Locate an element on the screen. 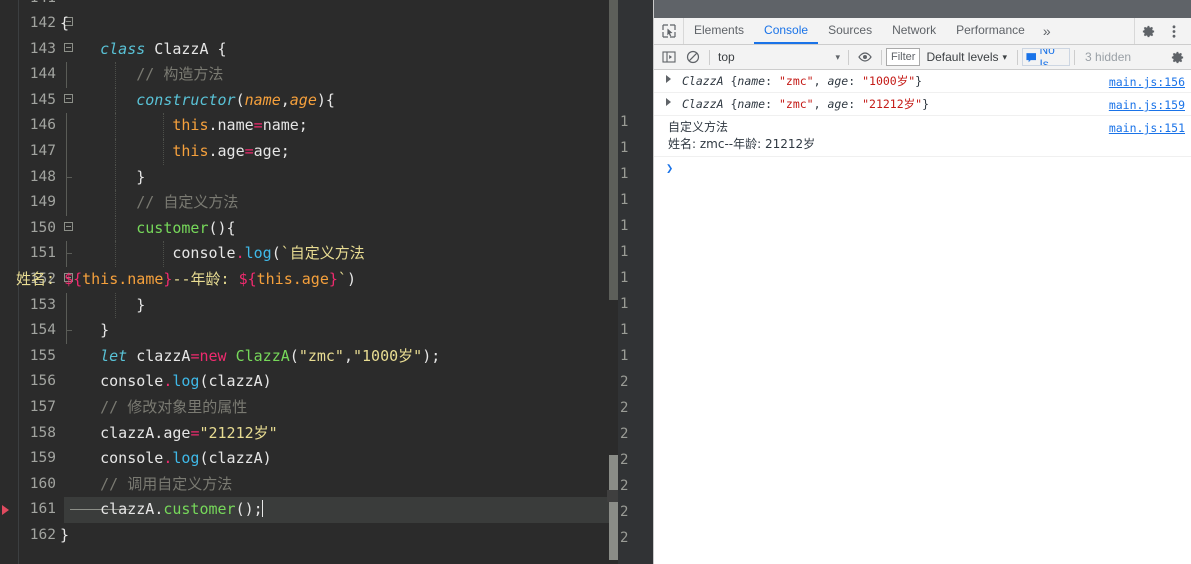  code-line: 147 this.age=age; is located at coordinates (326, 152).